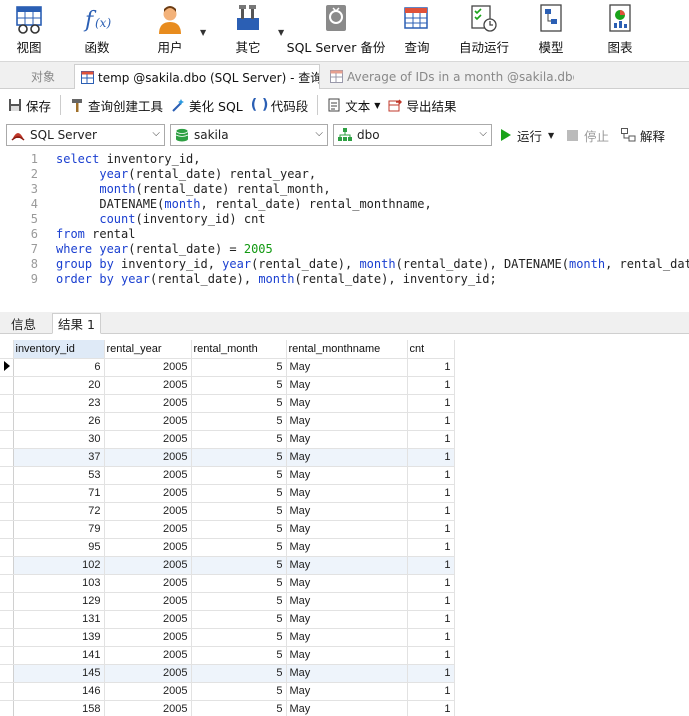 The image size is (689, 716). I want to click on table-row: 131 2005 5 May 1, so click(227, 619).